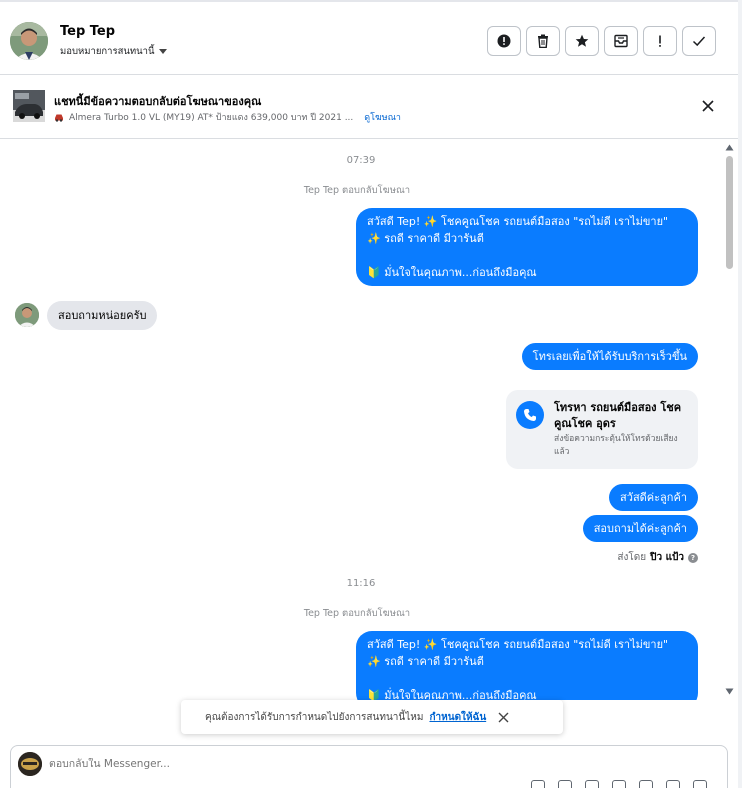 This screenshot has height=788, width=742. Describe the element at coordinates (29, 41) in the screenshot. I see `contact-avatar` at that location.